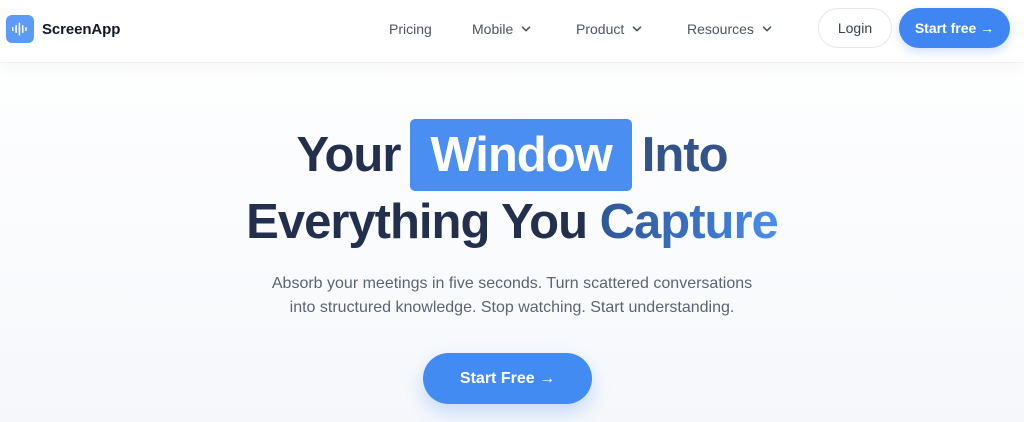  I want to click on hero-title-line-2: Everything You Capture, so click(512, 222).